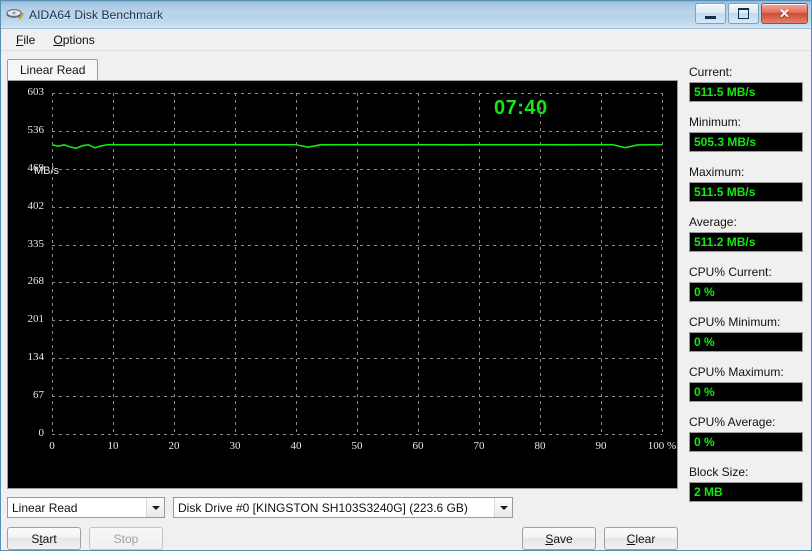  What do you see at coordinates (36, 281) in the screenshot?
I see `y-axis-tick-label: 268` at bounding box center [36, 281].